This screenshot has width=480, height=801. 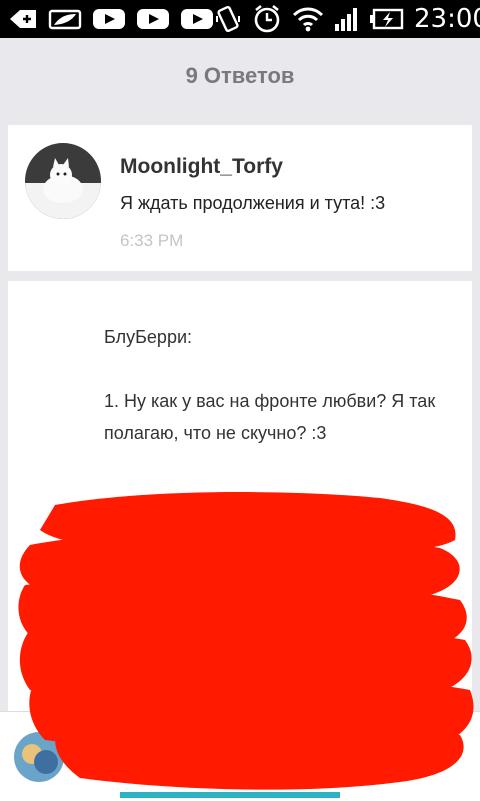 I want to click on status-bar: 23:00, so click(x=240, y=19).